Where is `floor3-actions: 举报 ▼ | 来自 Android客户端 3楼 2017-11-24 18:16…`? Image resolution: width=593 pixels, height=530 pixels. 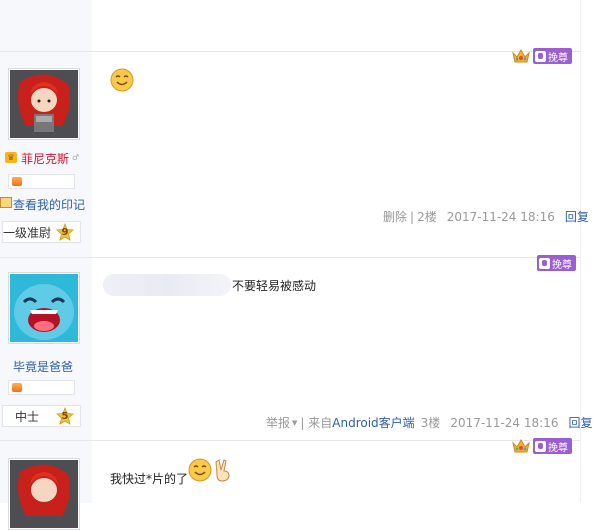
floor3-actions: 举报 ▼ | 来自 Android客户端 3楼 2017-11-24 18:16… is located at coordinates (429, 422).